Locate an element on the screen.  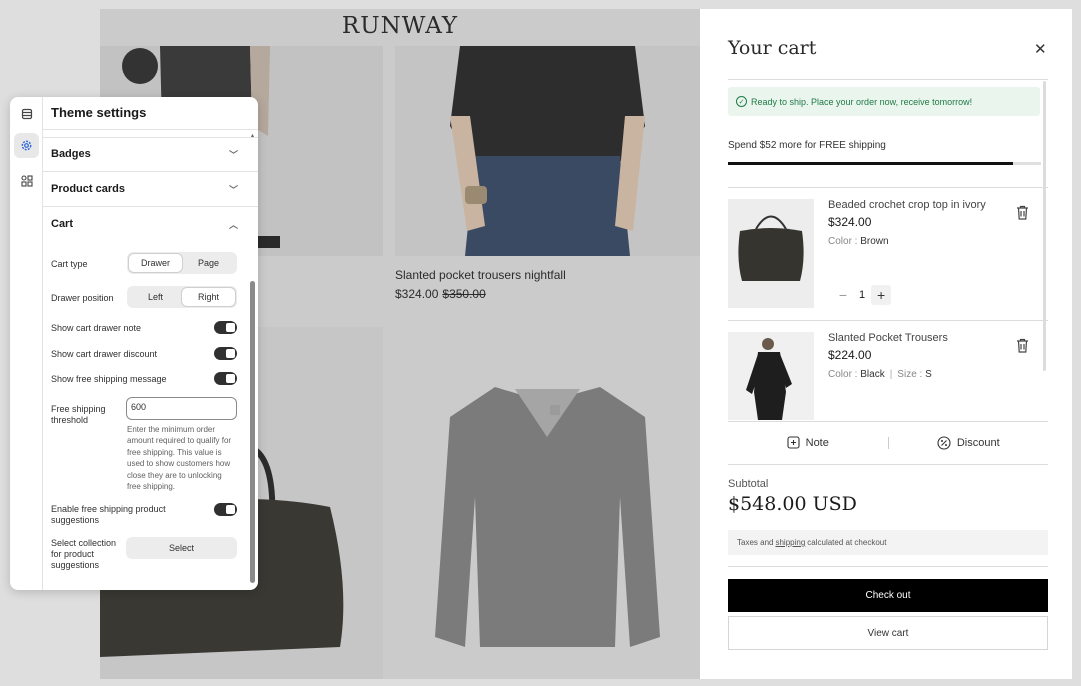
free-shipping-message-toggle is located at coordinates (225, 378).